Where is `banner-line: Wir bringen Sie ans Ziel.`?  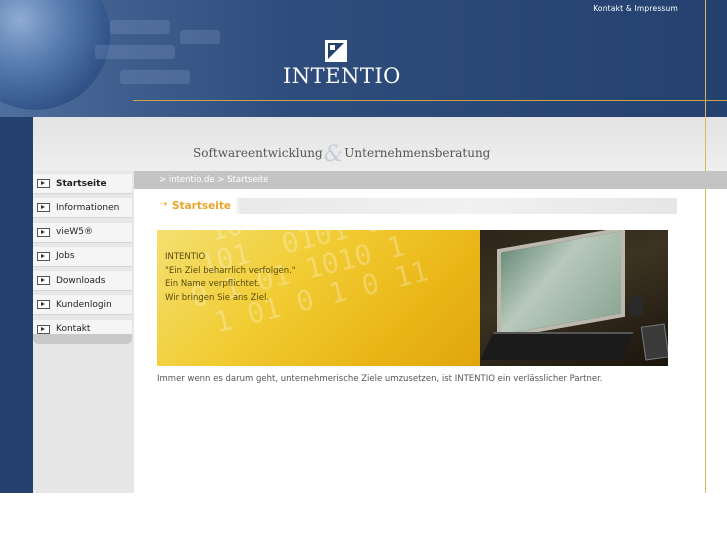
banner-line: Wir bringen Sie ans Ziel. is located at coordinates (217, 297).